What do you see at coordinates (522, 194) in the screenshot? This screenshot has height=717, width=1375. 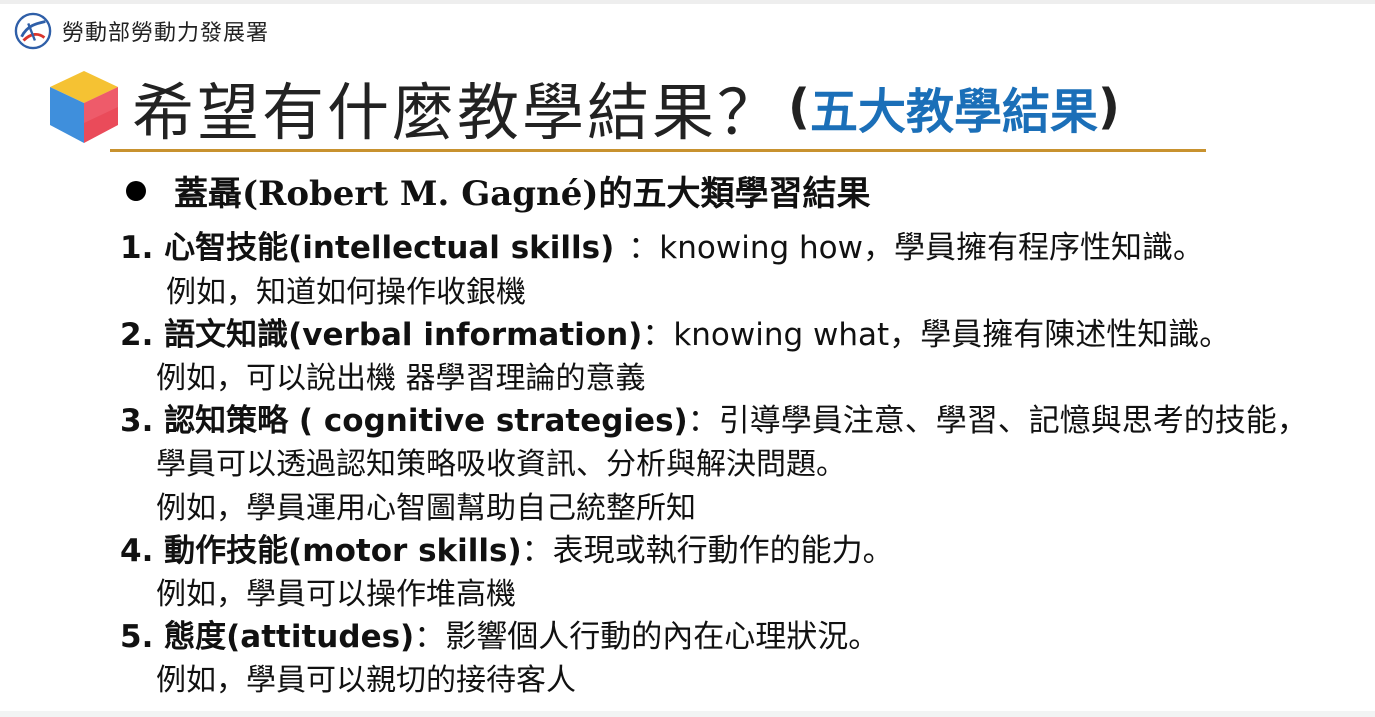 I see `section-heading-text: 蓋聶(Robert M. Gagné)的五大類學習結果` at bounding box center [522, 194].